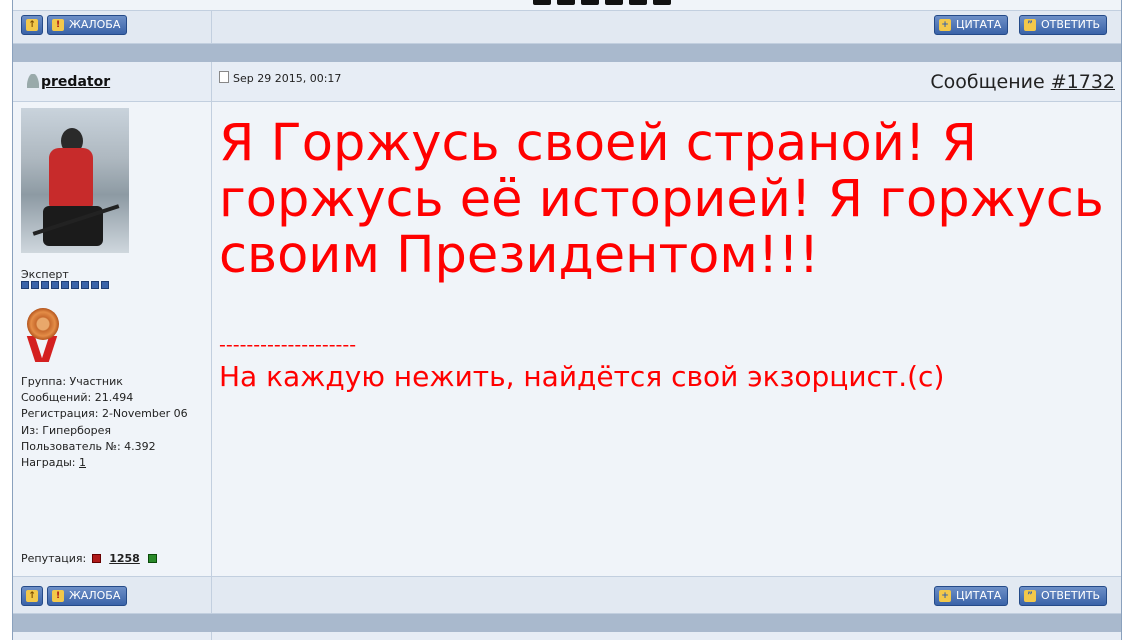 This screenshot has width=1136, height=640. I want to click on prev-post-button-row: ↑ ! ЖАЛОБА + ЦИТАТА ” ОТВЕТИТЬ, so click(567, 27).